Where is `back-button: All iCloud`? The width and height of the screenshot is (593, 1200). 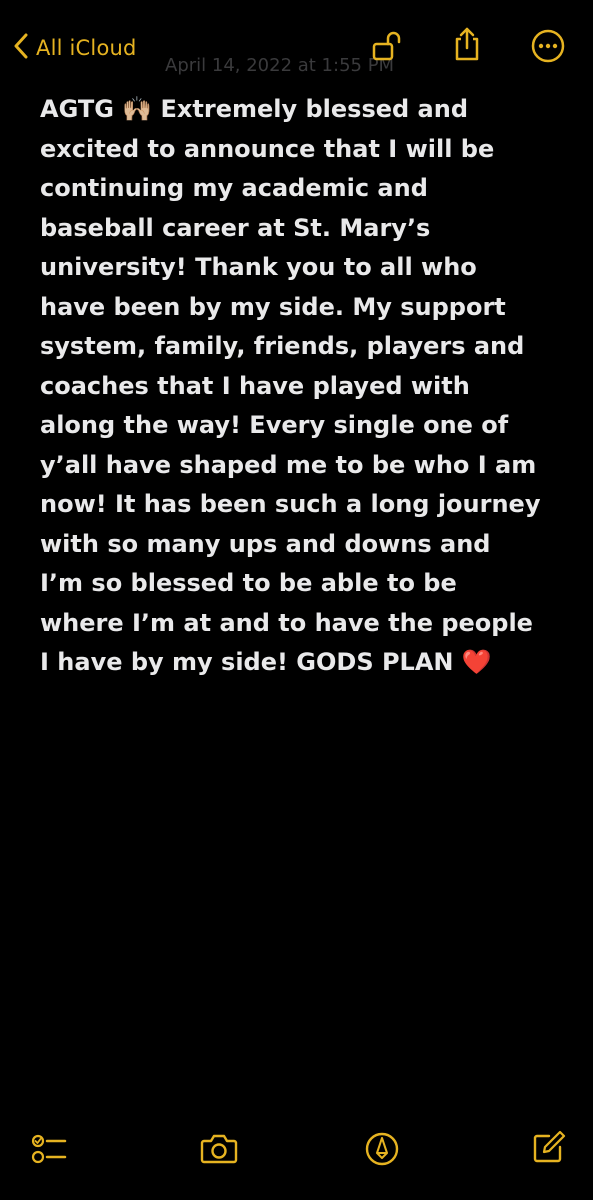
back-button: All iCloud is located at coordinates (75, 48).